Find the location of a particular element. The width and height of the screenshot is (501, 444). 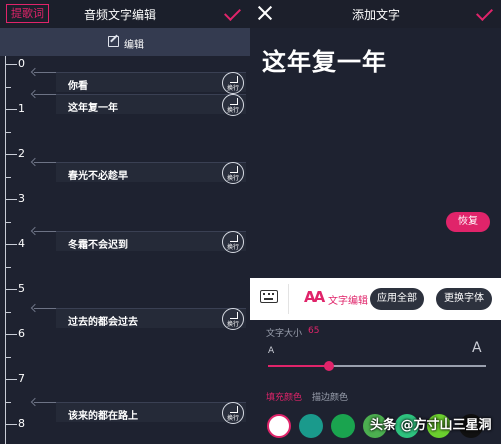

second-label: 8 is located at coordinates (21, 423).